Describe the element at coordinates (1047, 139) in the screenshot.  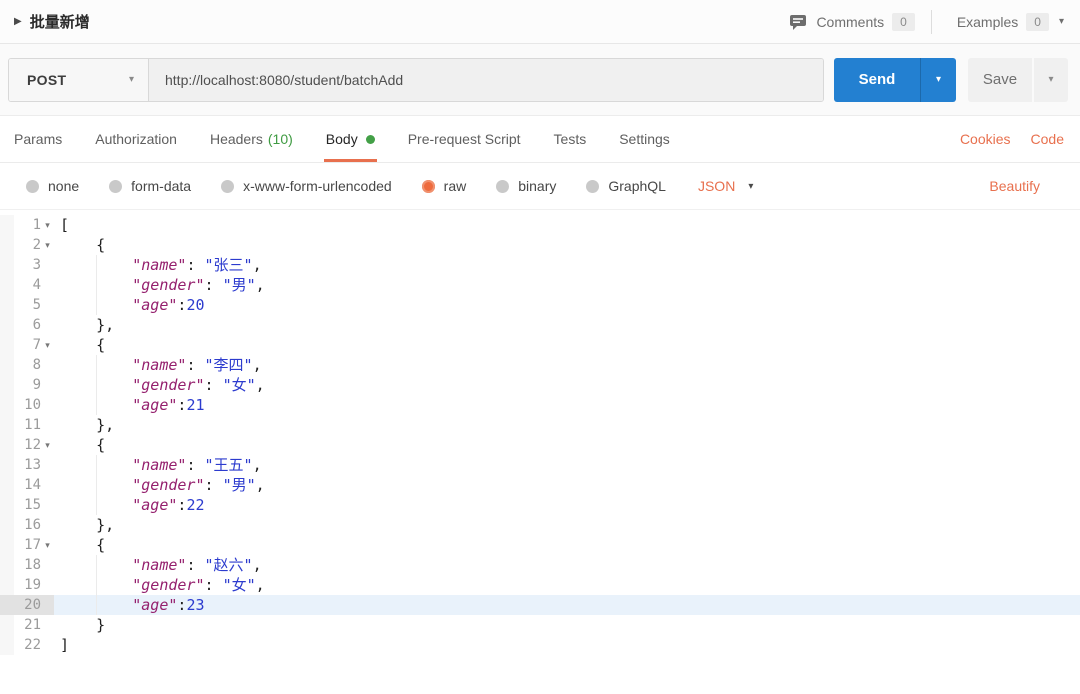
I see `code-link: Code` at that location.